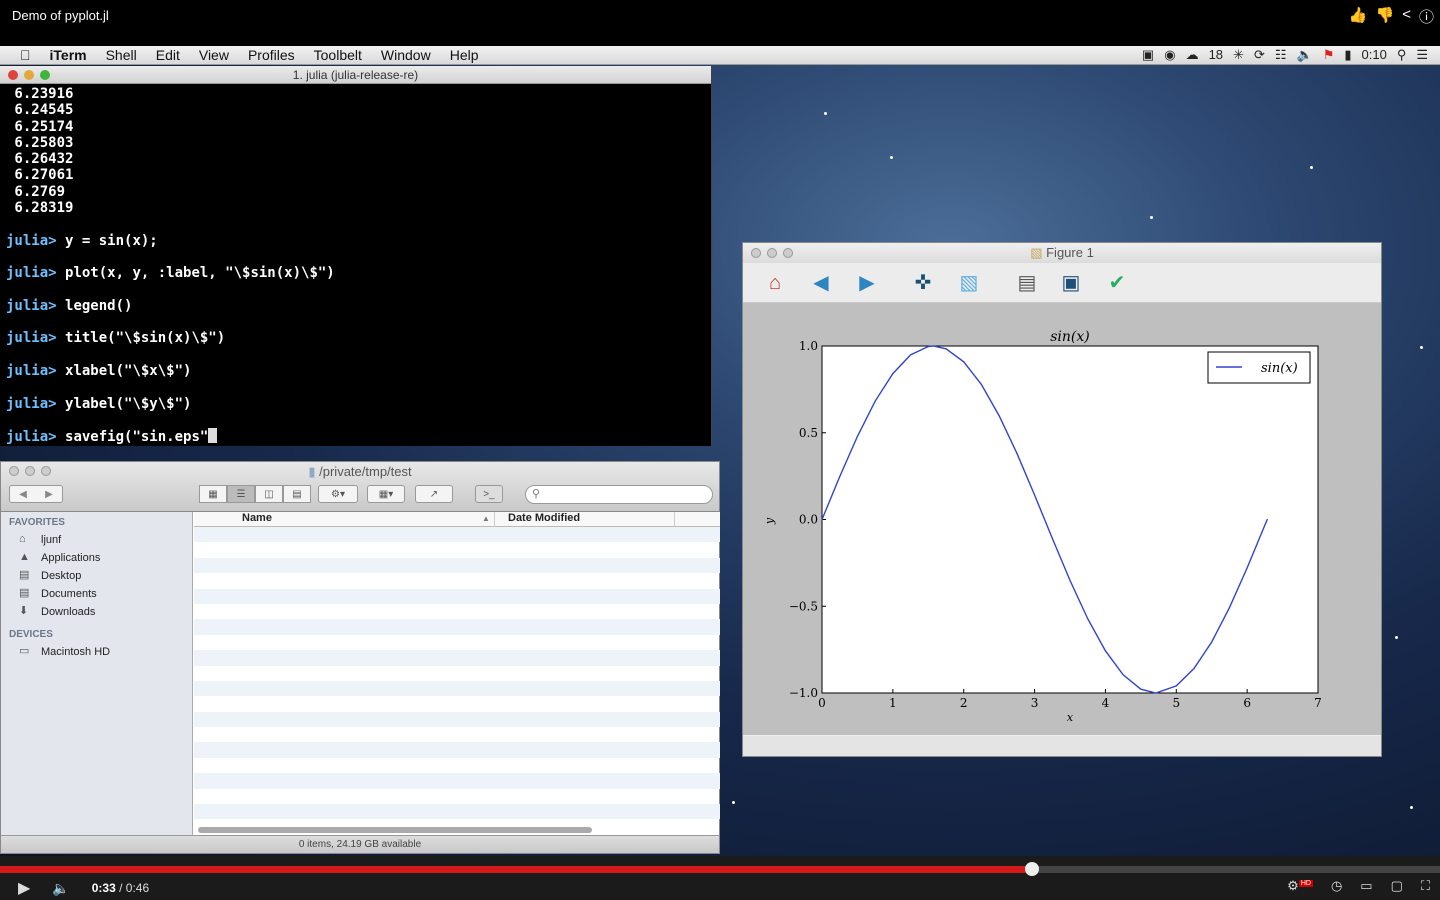 This screenshot has height=900, width=1440. I want to click on spotlight-icon: ⚲, so click(1402, 55).